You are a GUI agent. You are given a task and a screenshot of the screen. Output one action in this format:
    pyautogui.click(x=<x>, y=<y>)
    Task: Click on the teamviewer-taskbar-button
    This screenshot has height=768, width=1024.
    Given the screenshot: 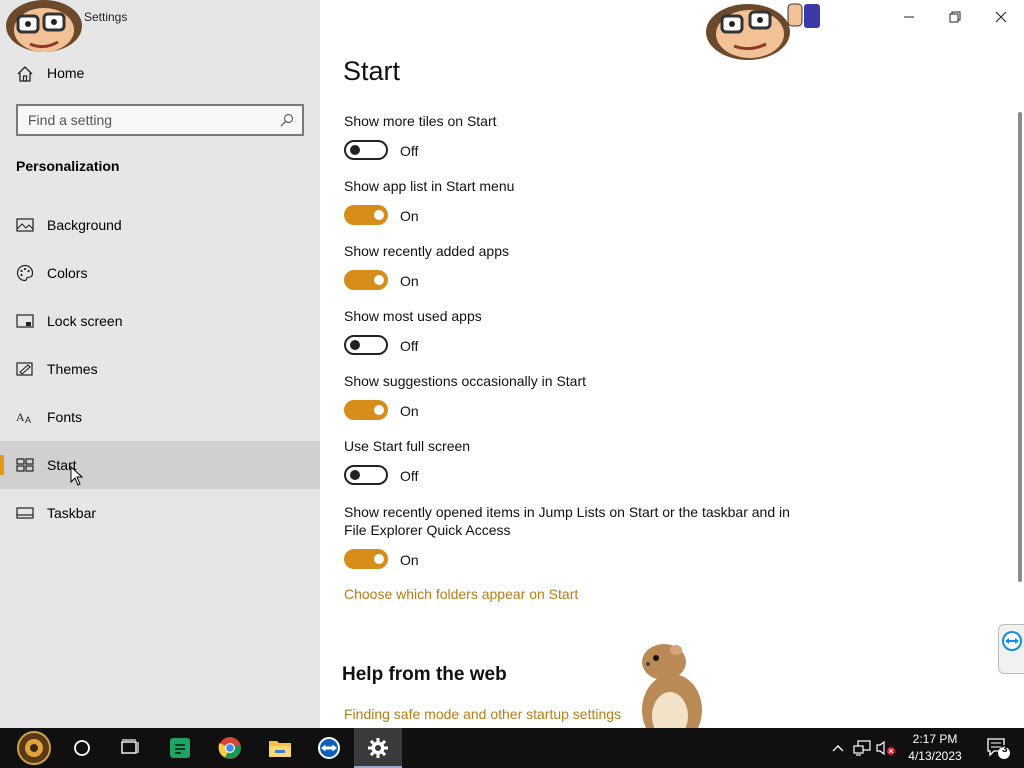 What is the action you would take?
    pyautogui.click(x=329, y=748)
    